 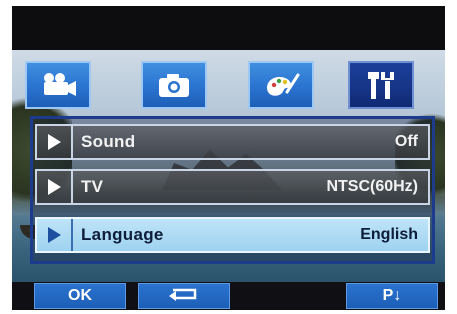 I want to click on bottom-bar: OK P↓, so click(x=228, y=296).